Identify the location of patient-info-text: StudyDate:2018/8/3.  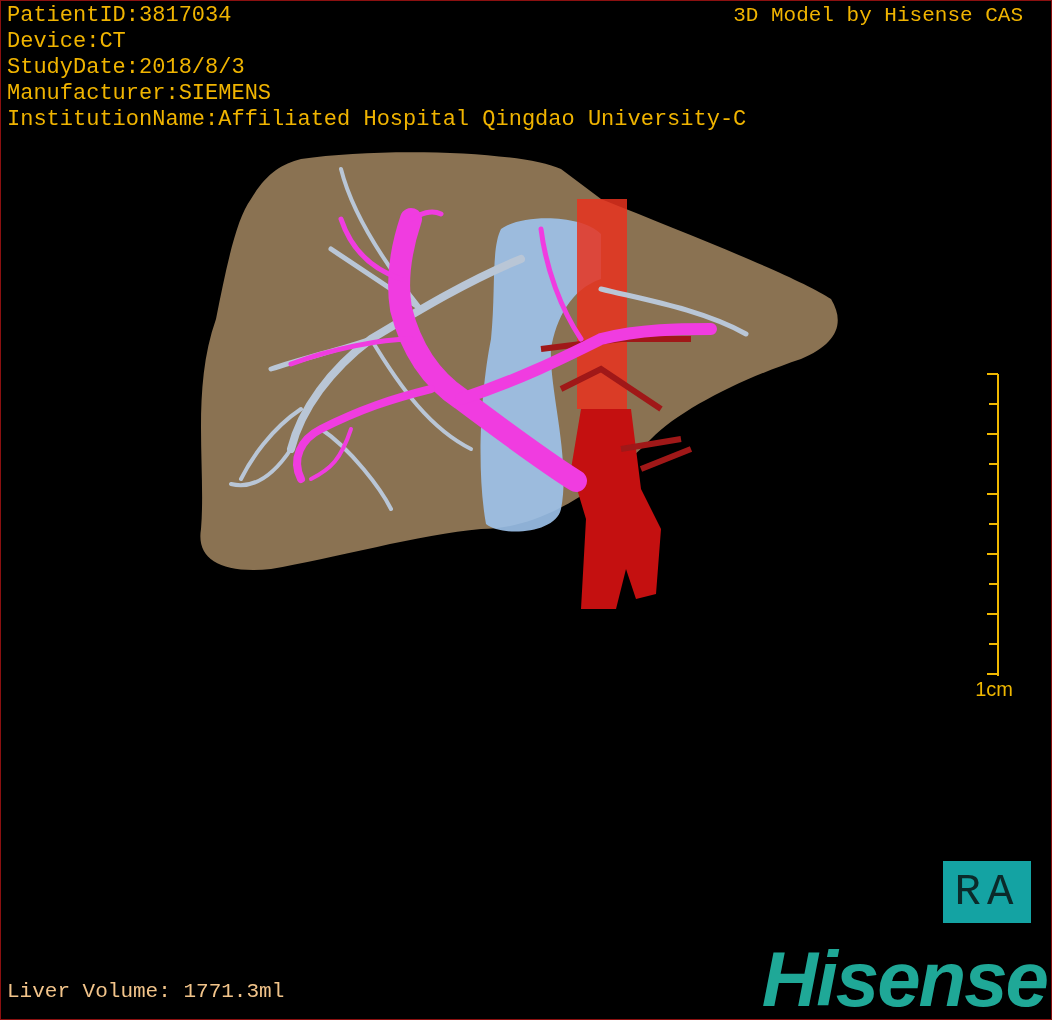
(126, 68).